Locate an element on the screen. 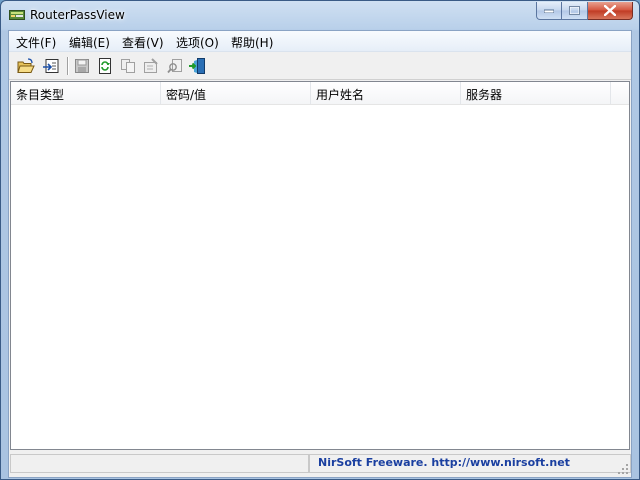 This screenshot has width=640, height=480. properties-button is located at coordinates (151, 66).